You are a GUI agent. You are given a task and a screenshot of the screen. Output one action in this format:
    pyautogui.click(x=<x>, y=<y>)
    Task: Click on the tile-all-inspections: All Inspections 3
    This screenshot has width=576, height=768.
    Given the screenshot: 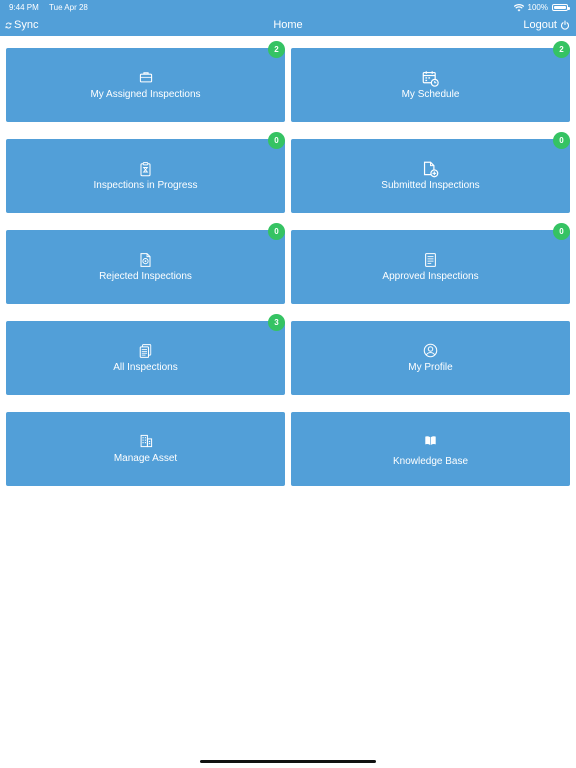 What is the action you would take?
    pyautogui.click(x=145, y=354)
    